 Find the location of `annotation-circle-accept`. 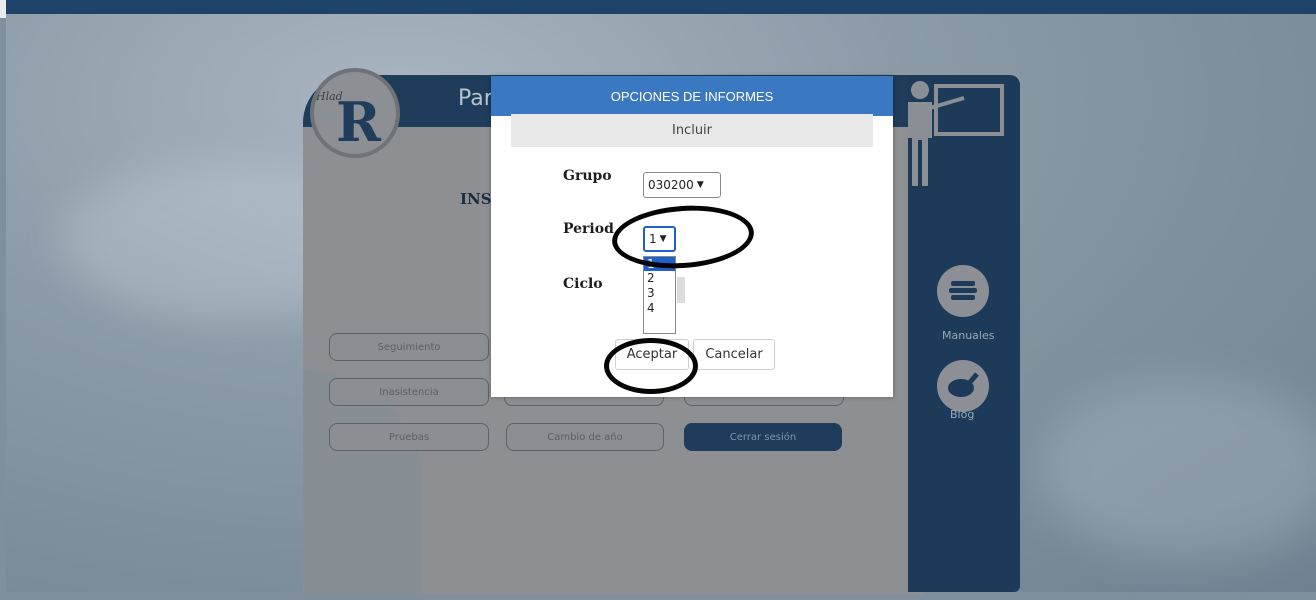

annotation-circle-accept is located at coordinates (651, 366).